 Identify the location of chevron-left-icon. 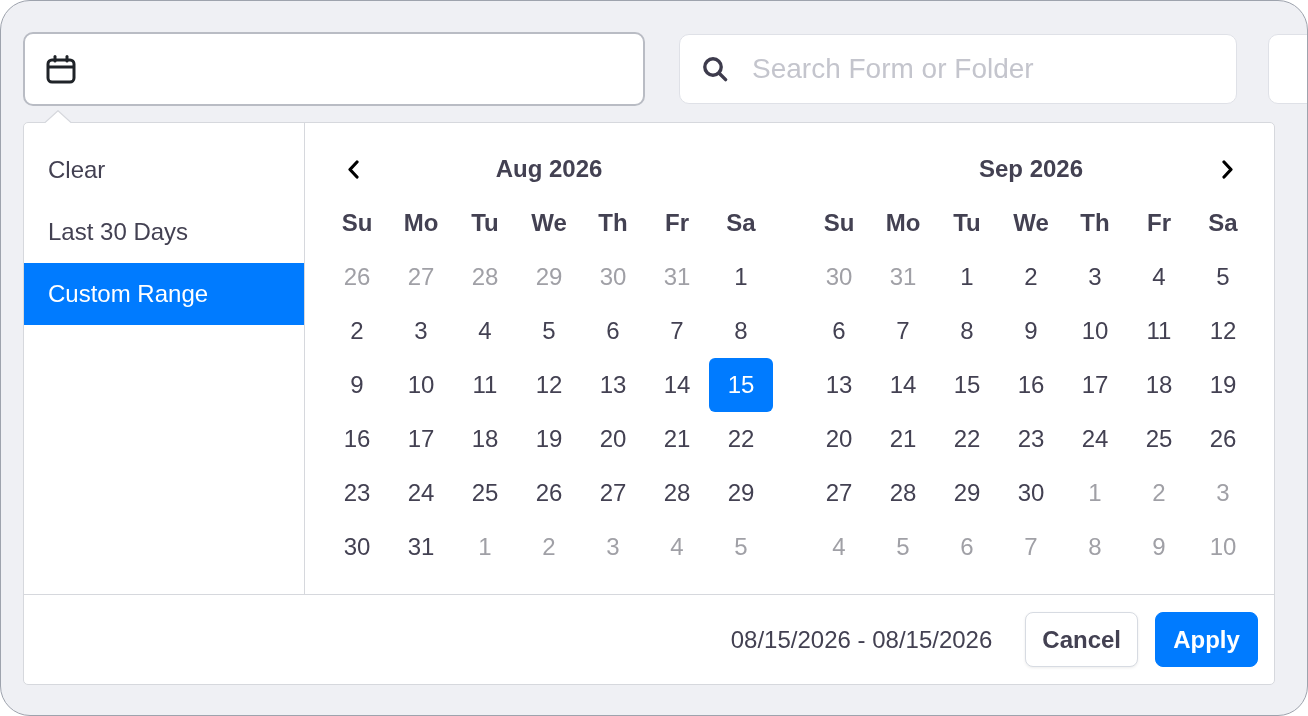
(353, 169).